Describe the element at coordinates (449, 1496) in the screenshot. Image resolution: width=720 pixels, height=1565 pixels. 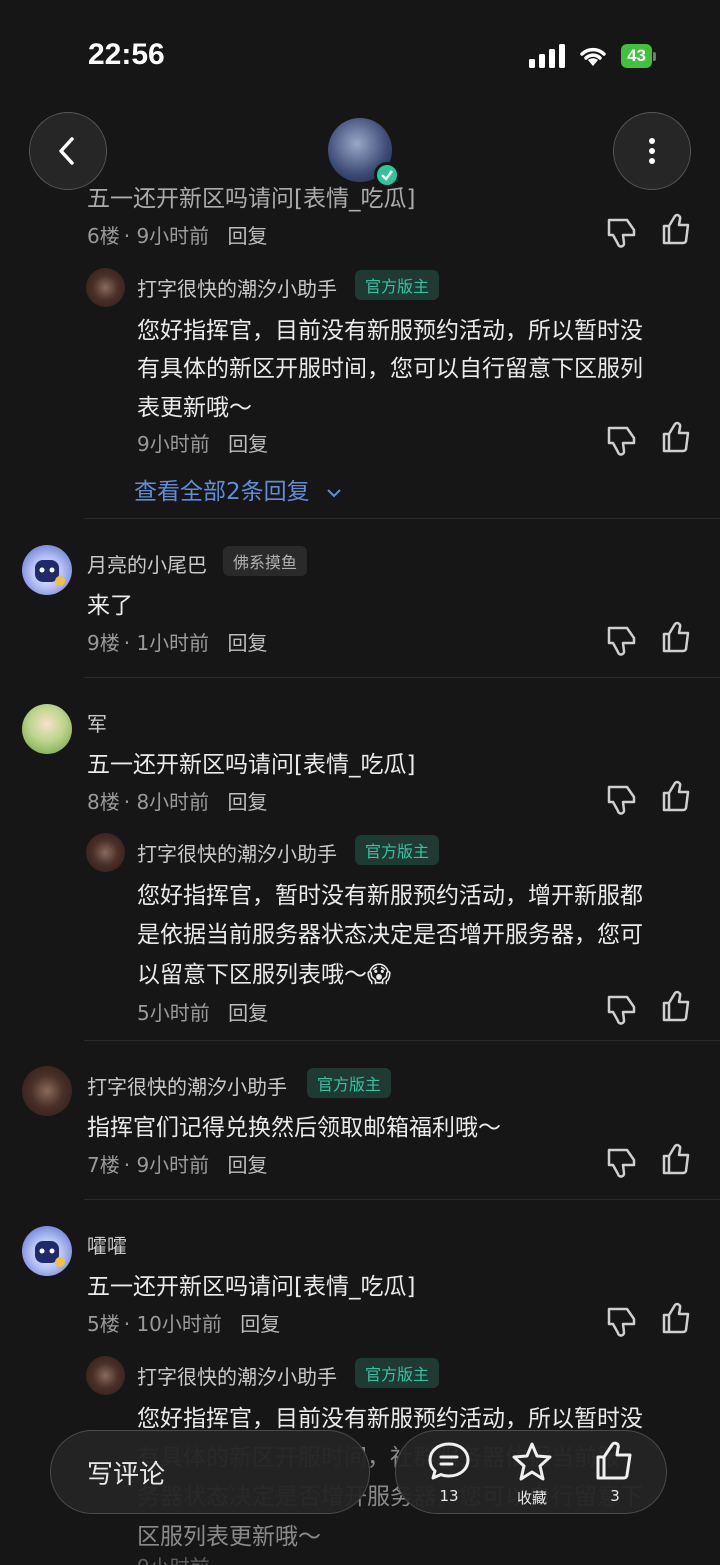
I see `comments-count: 13` at that location.